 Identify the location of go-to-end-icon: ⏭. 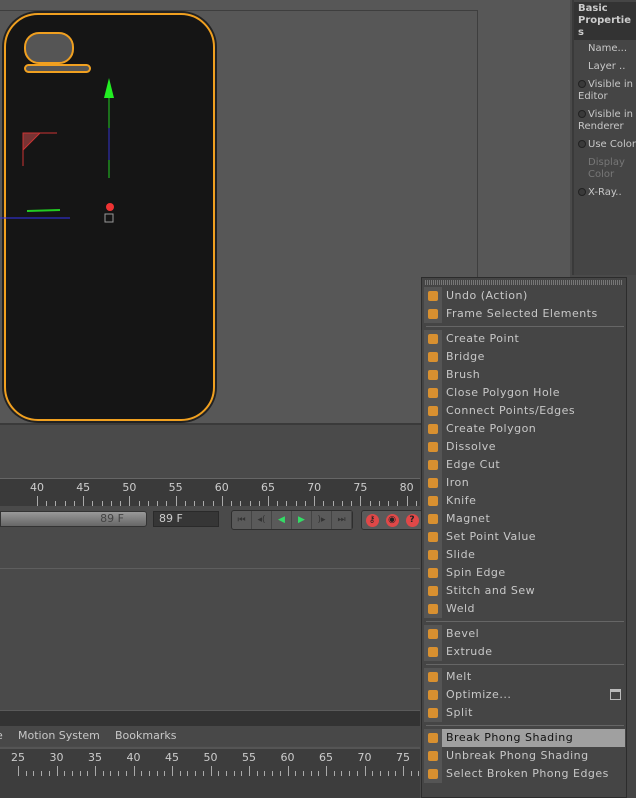
(341, 520).